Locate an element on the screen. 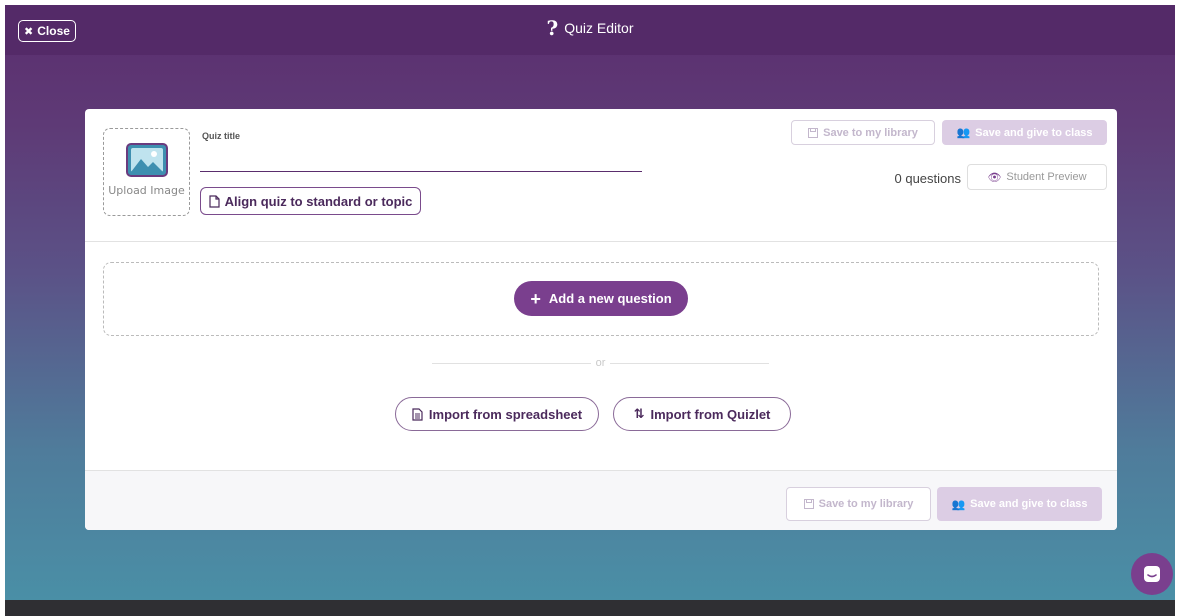 The width and height of the screenshot is (1180, 616). save-to-library-button: Save to my library is located at coordinates (863, 132).